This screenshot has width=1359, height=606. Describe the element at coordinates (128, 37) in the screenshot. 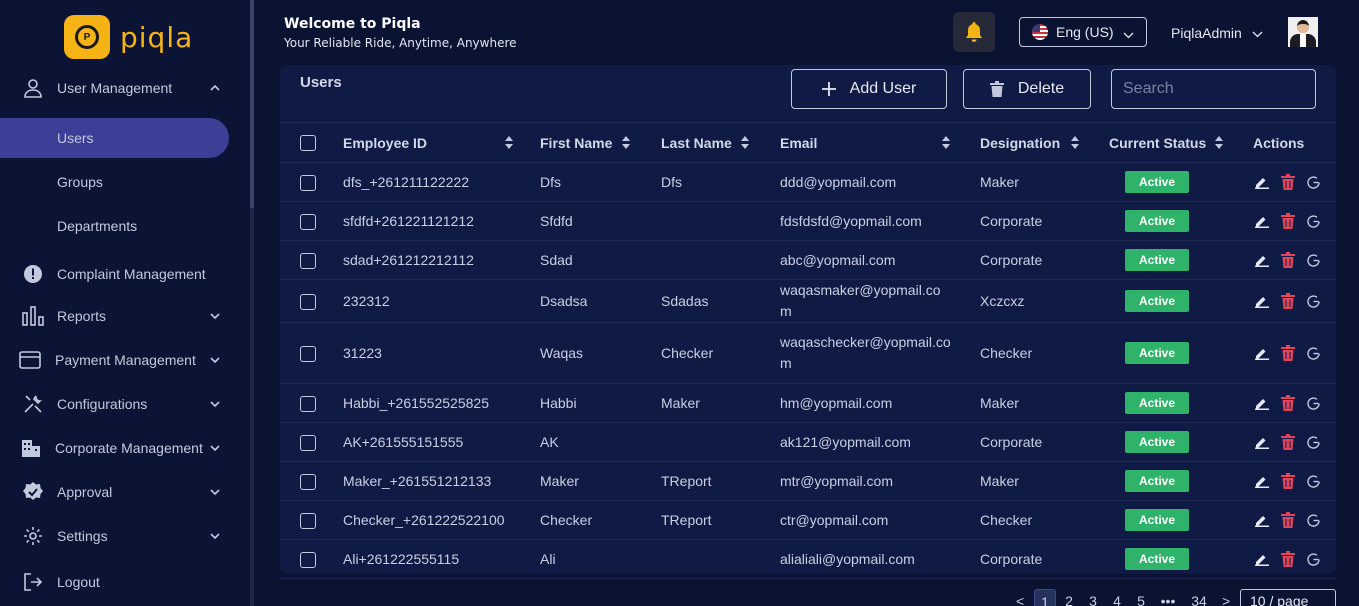

I see `brand-logo: P piqla` at that location.